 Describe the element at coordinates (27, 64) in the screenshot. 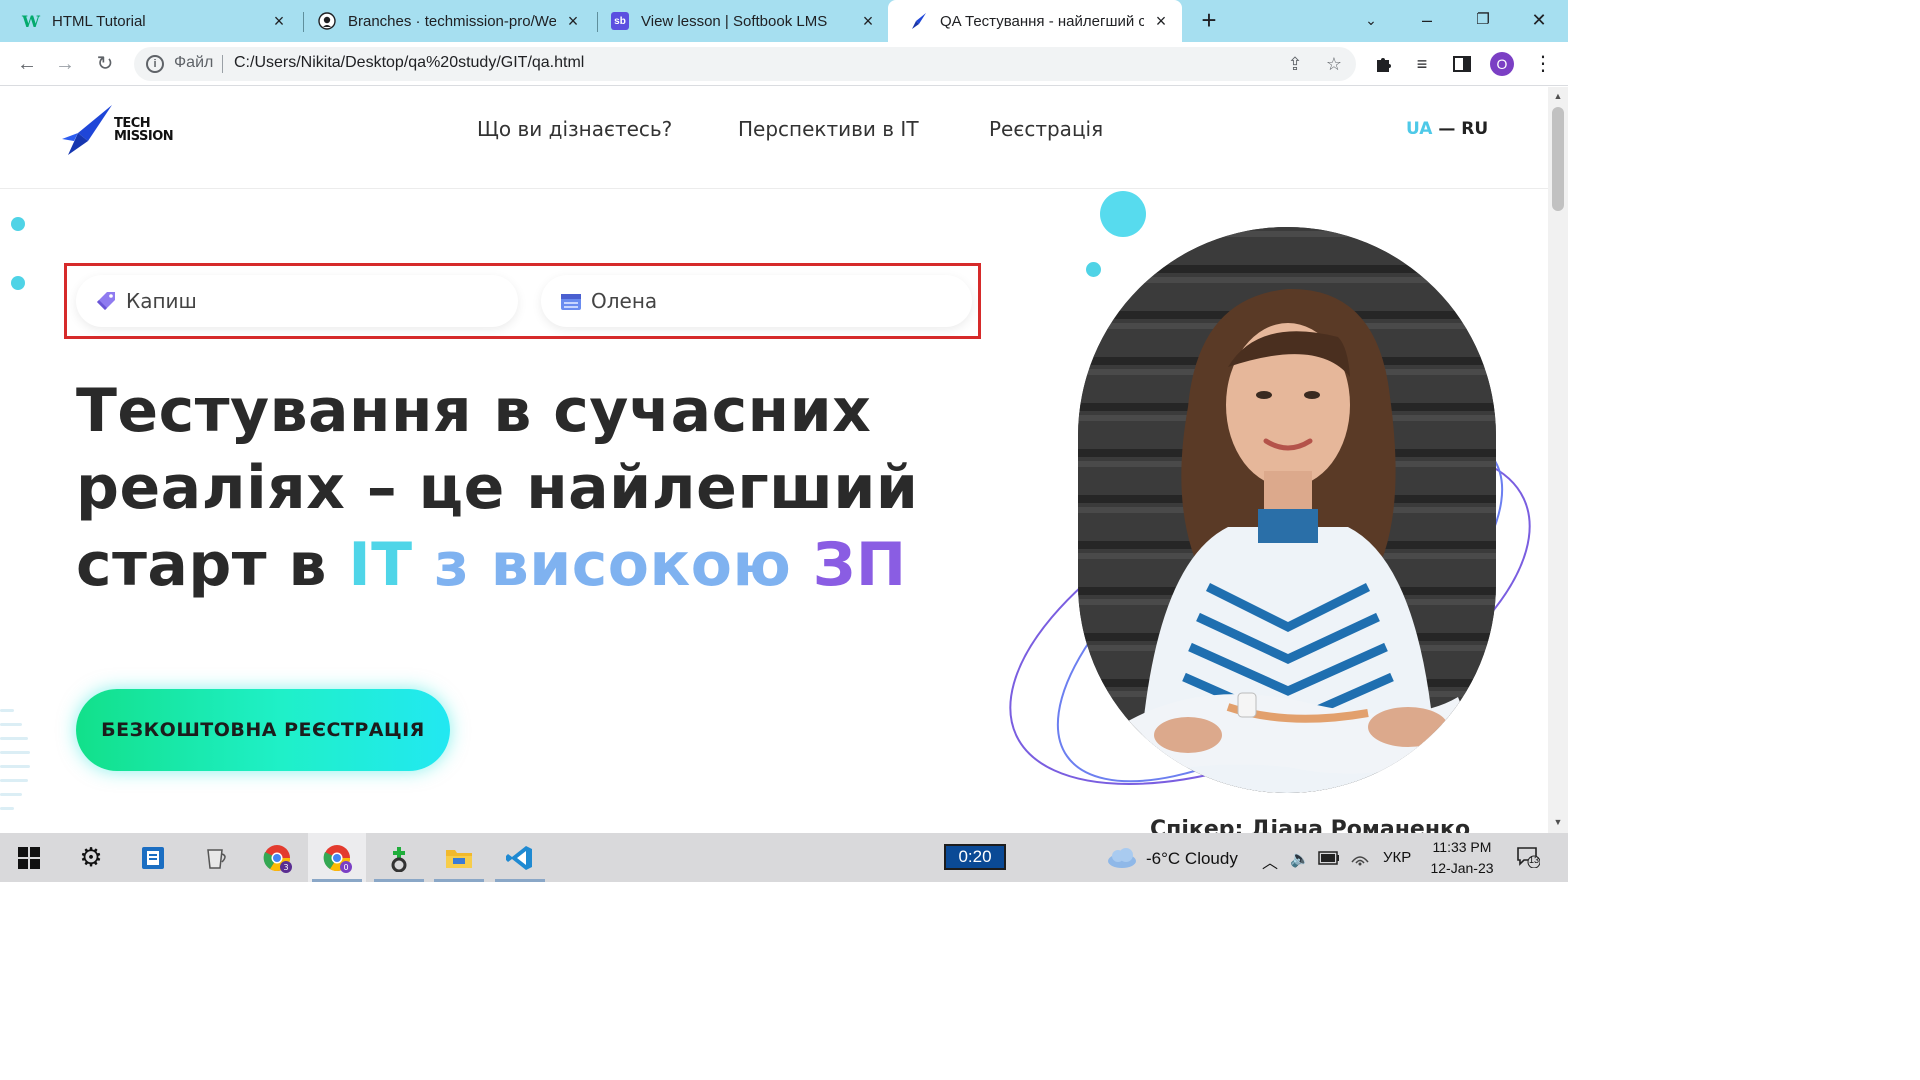

I see `back-icon: ←` at that location.